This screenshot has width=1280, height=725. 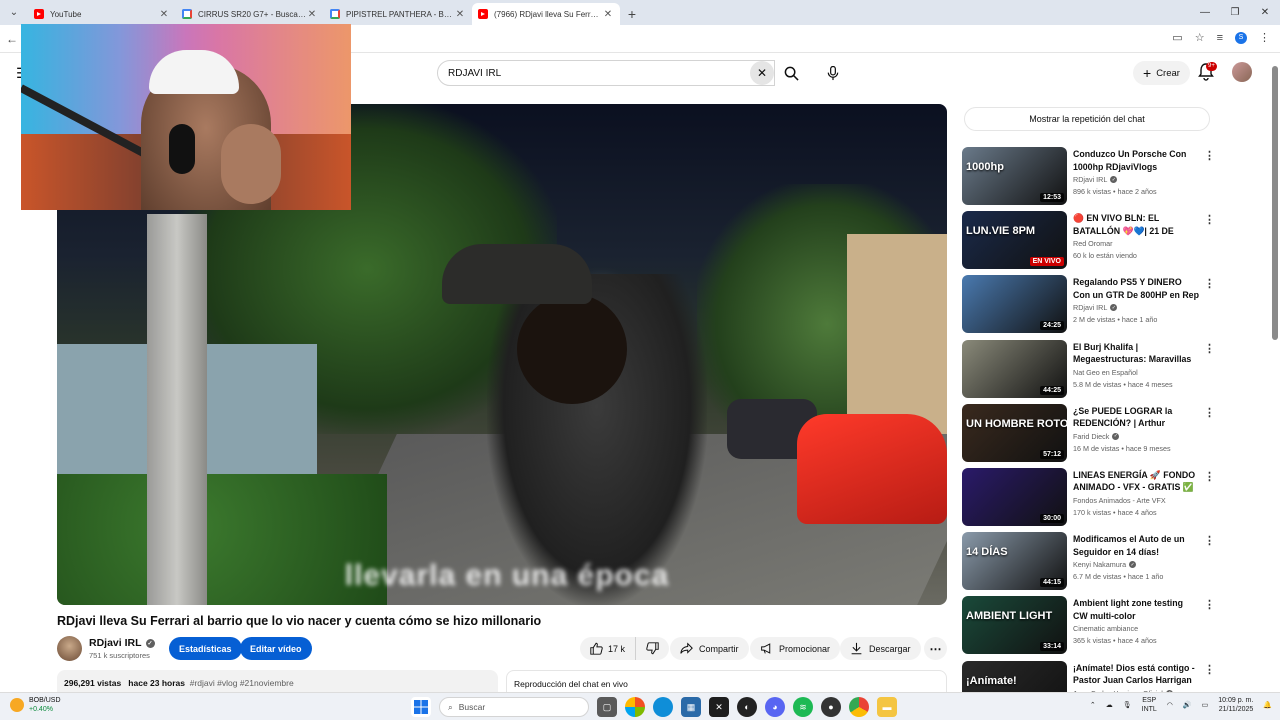 I want to click on windows-start-icon, so click(x=421, y=707).